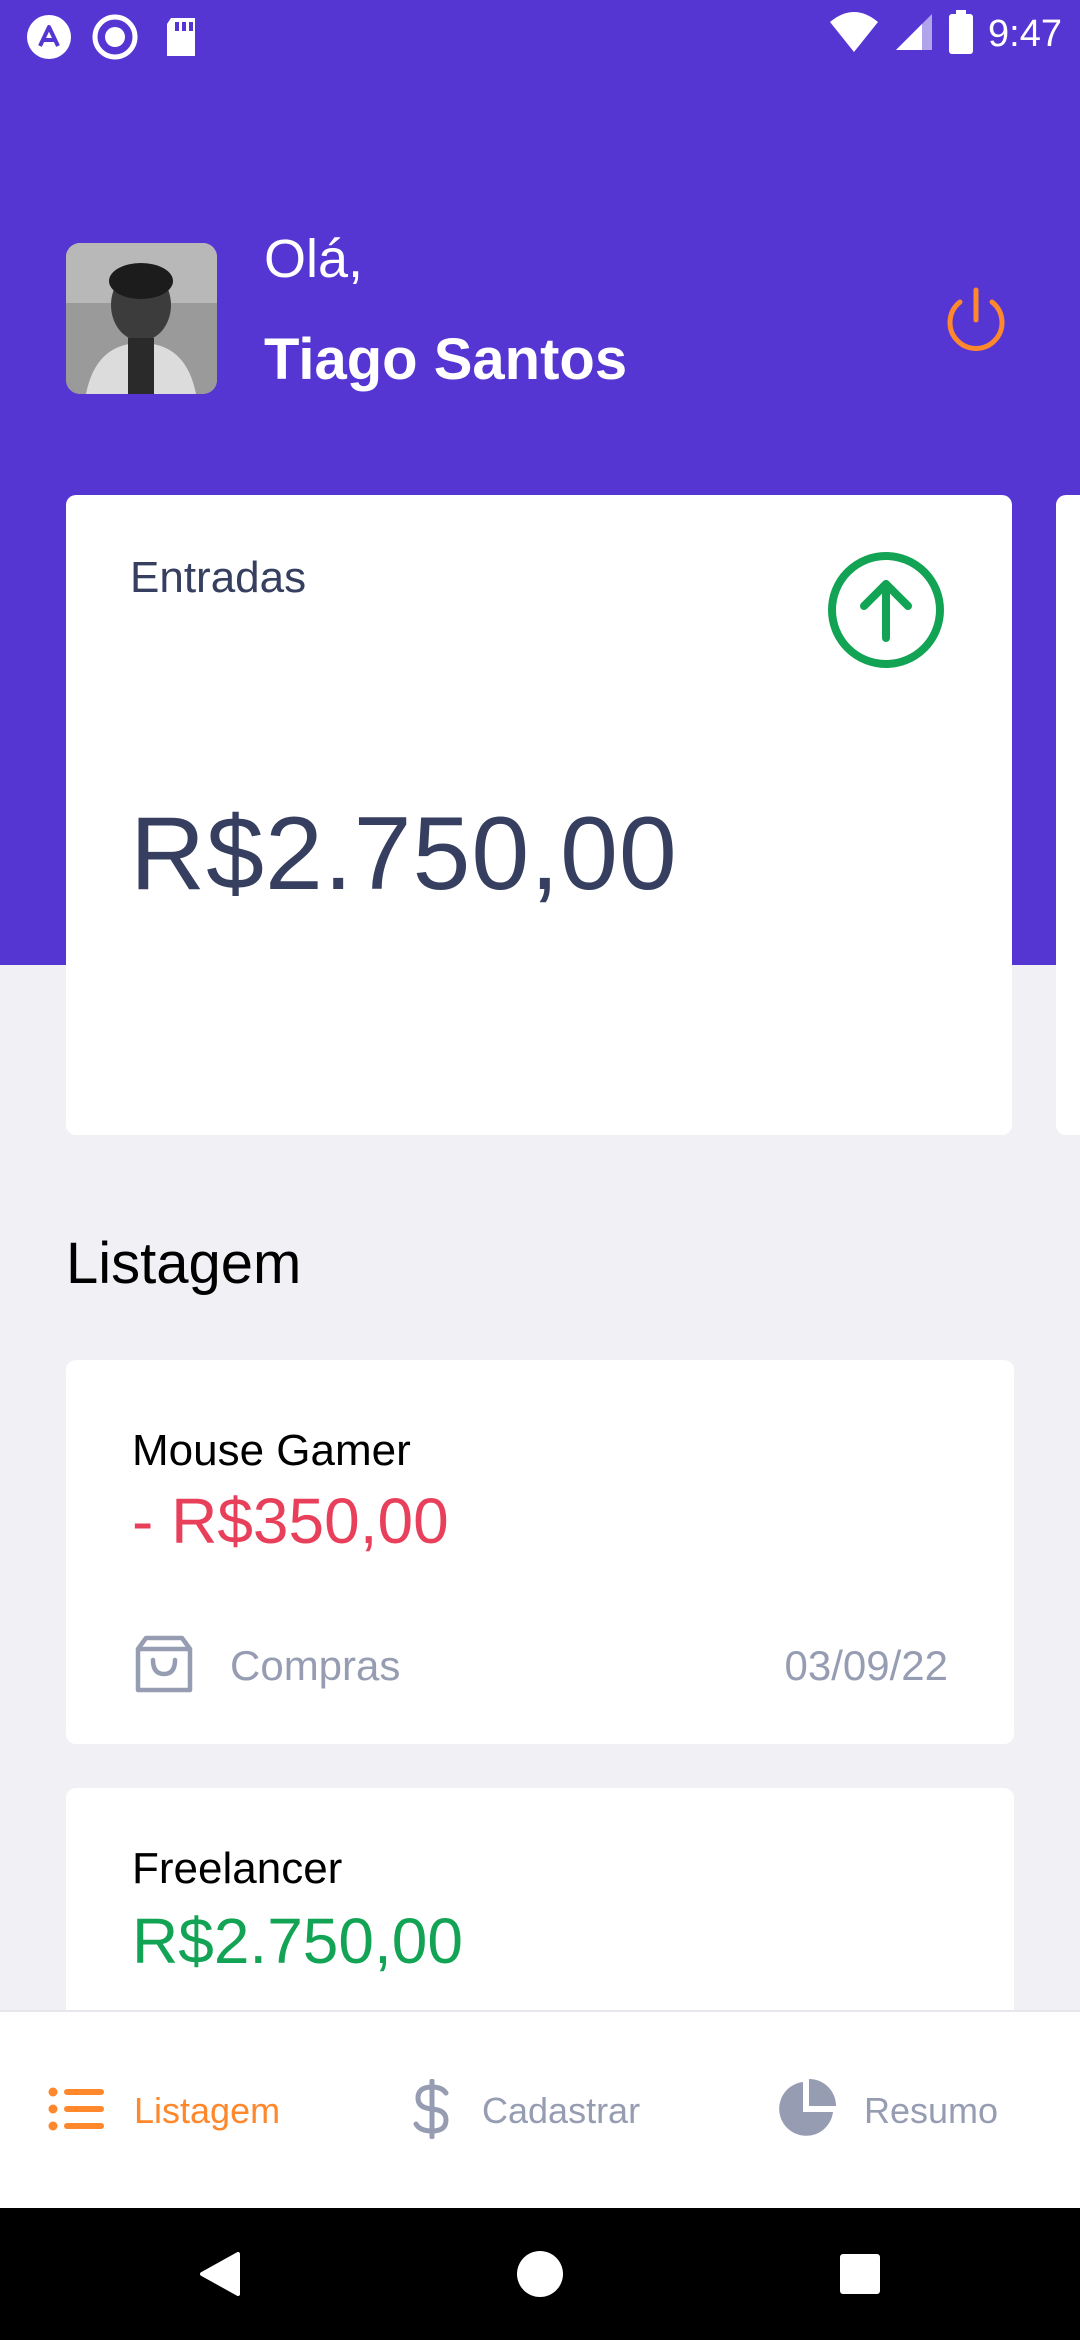 Image resolution: width=1080 pixels, height=2340 pixels. What do you see at coordinates (914, 34) in the screenshot?
I see `signal-icon` at bounding box center [914, 34].